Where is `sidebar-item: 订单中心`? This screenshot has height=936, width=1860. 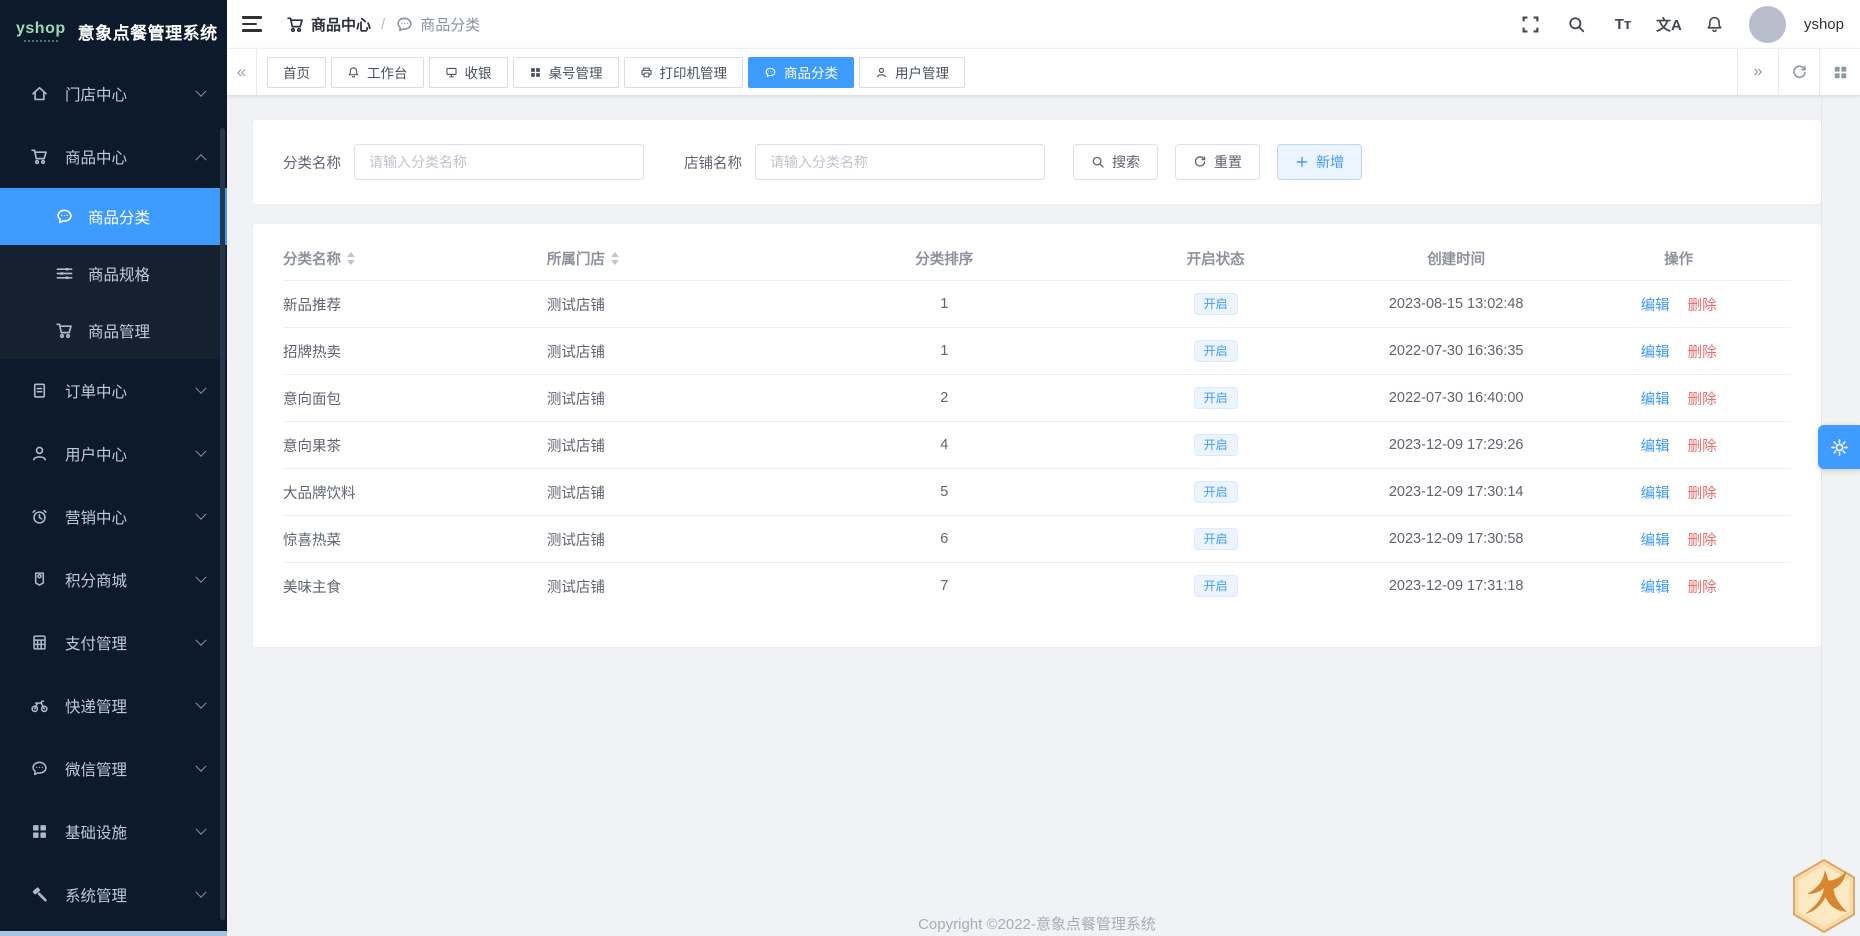 sidebar-item: 订单中心 is located at coordinates (113, 390).